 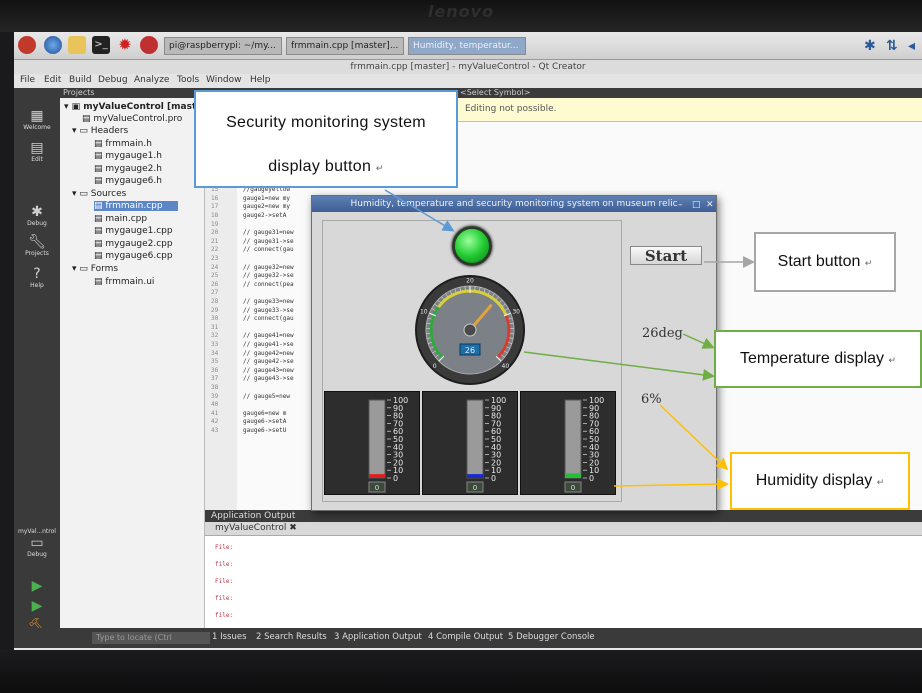 What do you see at coordinates (819, 261) in the screenshot?
I see `start-callout-text: Start button` at bounding box center [819, 261].